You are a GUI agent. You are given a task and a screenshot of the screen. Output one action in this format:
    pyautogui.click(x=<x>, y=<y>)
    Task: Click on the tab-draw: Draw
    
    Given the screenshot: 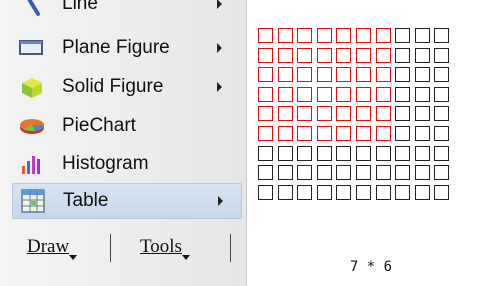 What is the action you would take?
    pyautogui.click(x=52, y=248)
    